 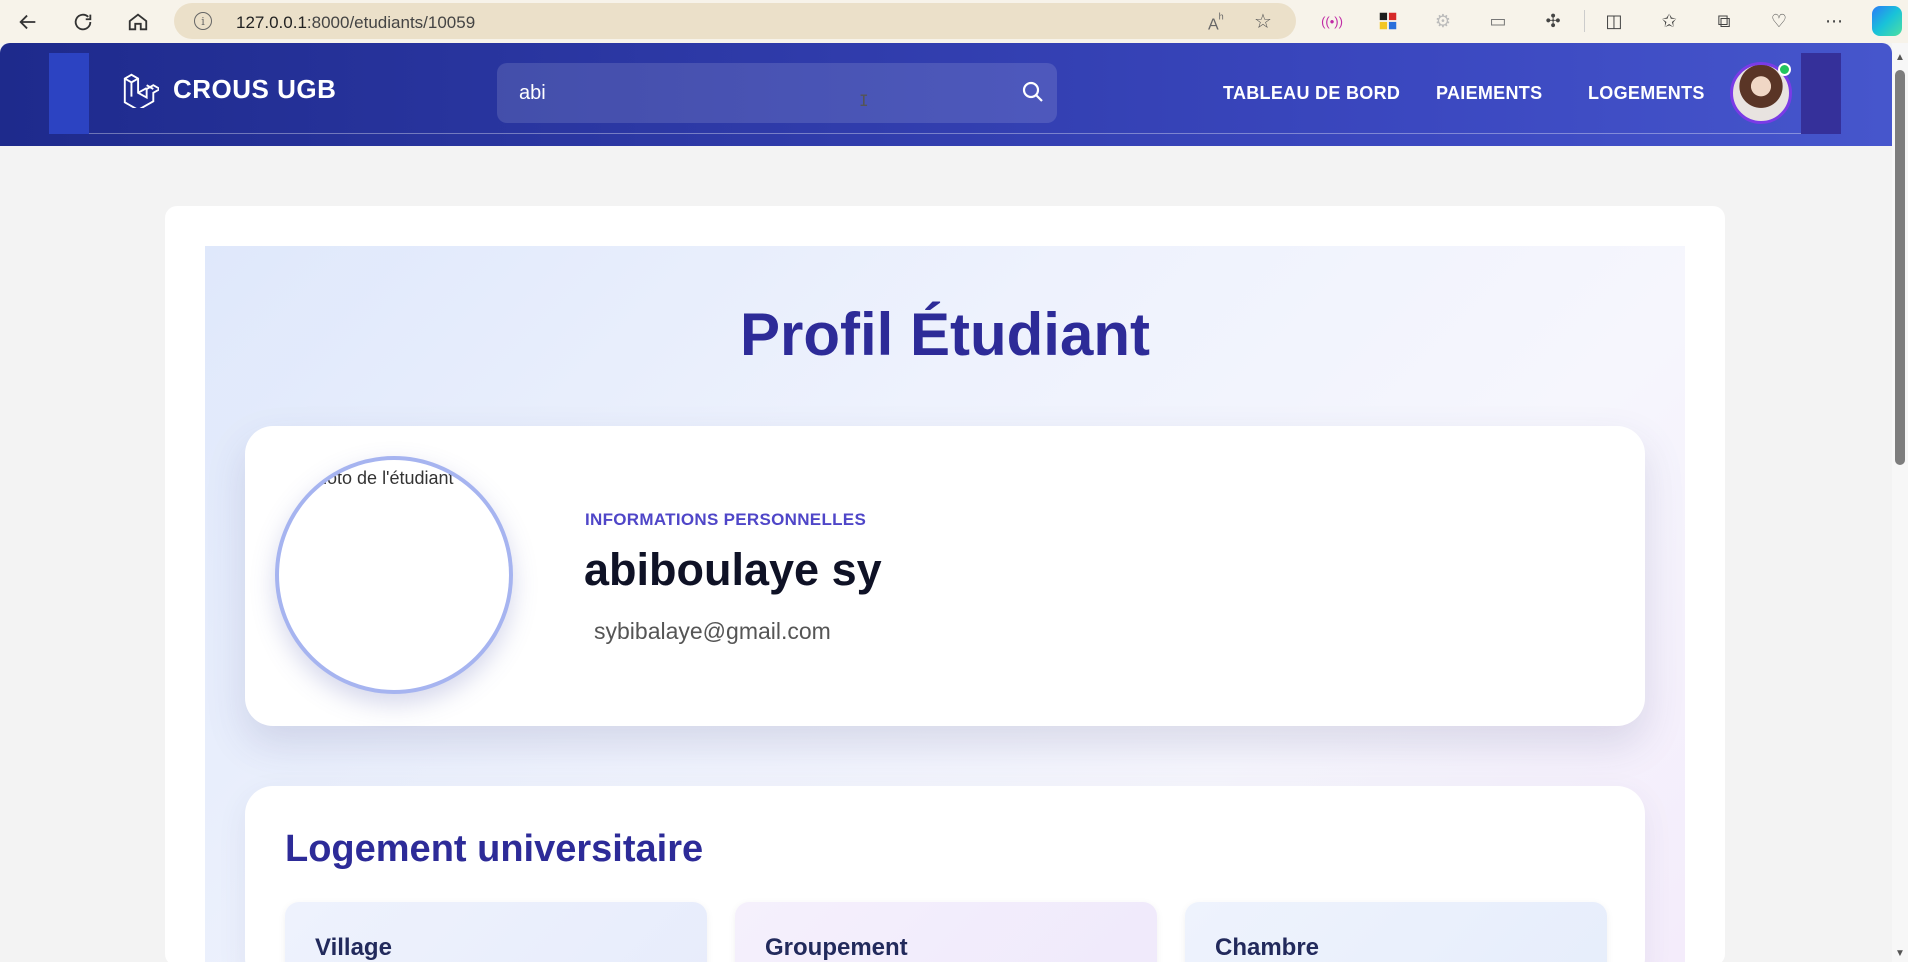 I want to click on housing-item-groupement: Groupement, so click(x=946, y=932).